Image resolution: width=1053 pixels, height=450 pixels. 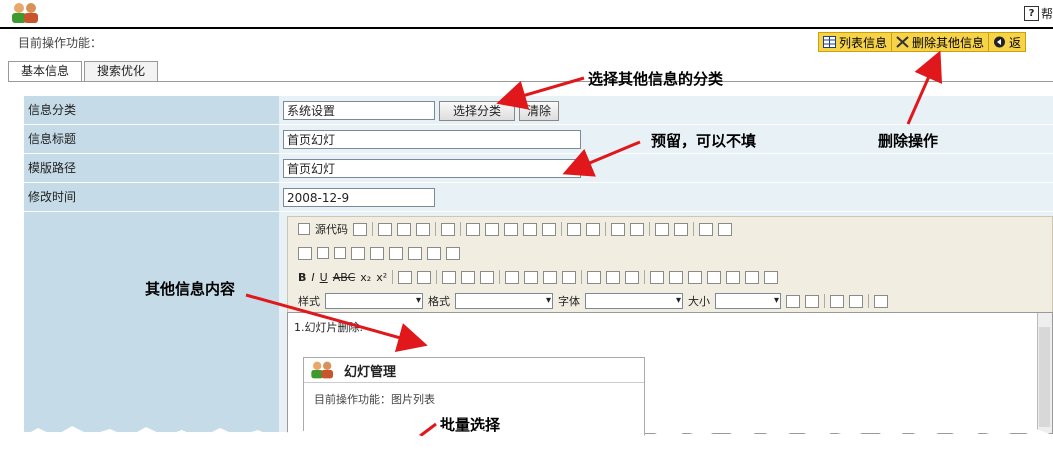 I want to click on arrow-reserved, so click(x=601, y=158).